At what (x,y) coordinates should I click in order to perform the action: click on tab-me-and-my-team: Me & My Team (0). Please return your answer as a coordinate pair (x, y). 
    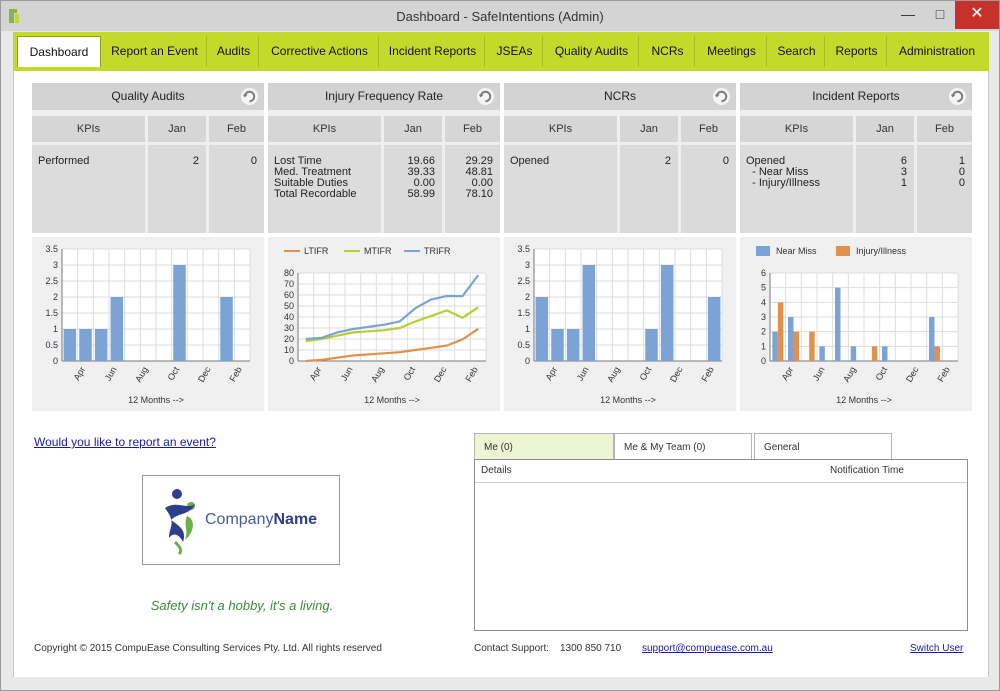
    Looking at the image, I should click on (683, 446).